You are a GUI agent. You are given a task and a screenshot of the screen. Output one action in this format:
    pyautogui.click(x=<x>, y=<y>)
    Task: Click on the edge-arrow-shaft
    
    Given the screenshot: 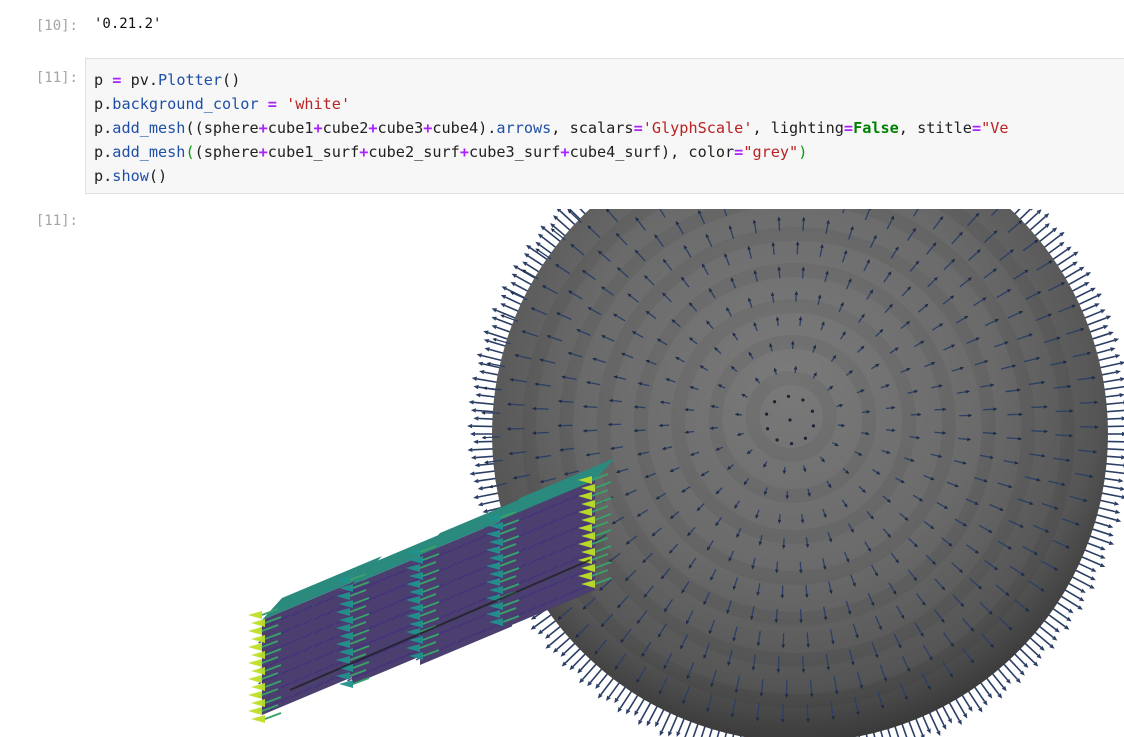 What is the action you would take?
    pyautogui.click(x=273, y=716)
    